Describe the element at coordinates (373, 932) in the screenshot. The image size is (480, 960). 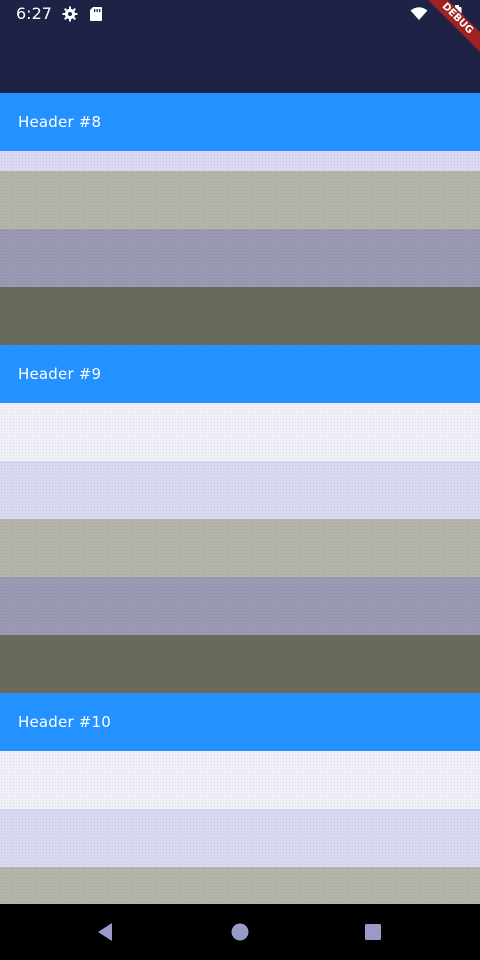
I see `recents-icon` at that location.